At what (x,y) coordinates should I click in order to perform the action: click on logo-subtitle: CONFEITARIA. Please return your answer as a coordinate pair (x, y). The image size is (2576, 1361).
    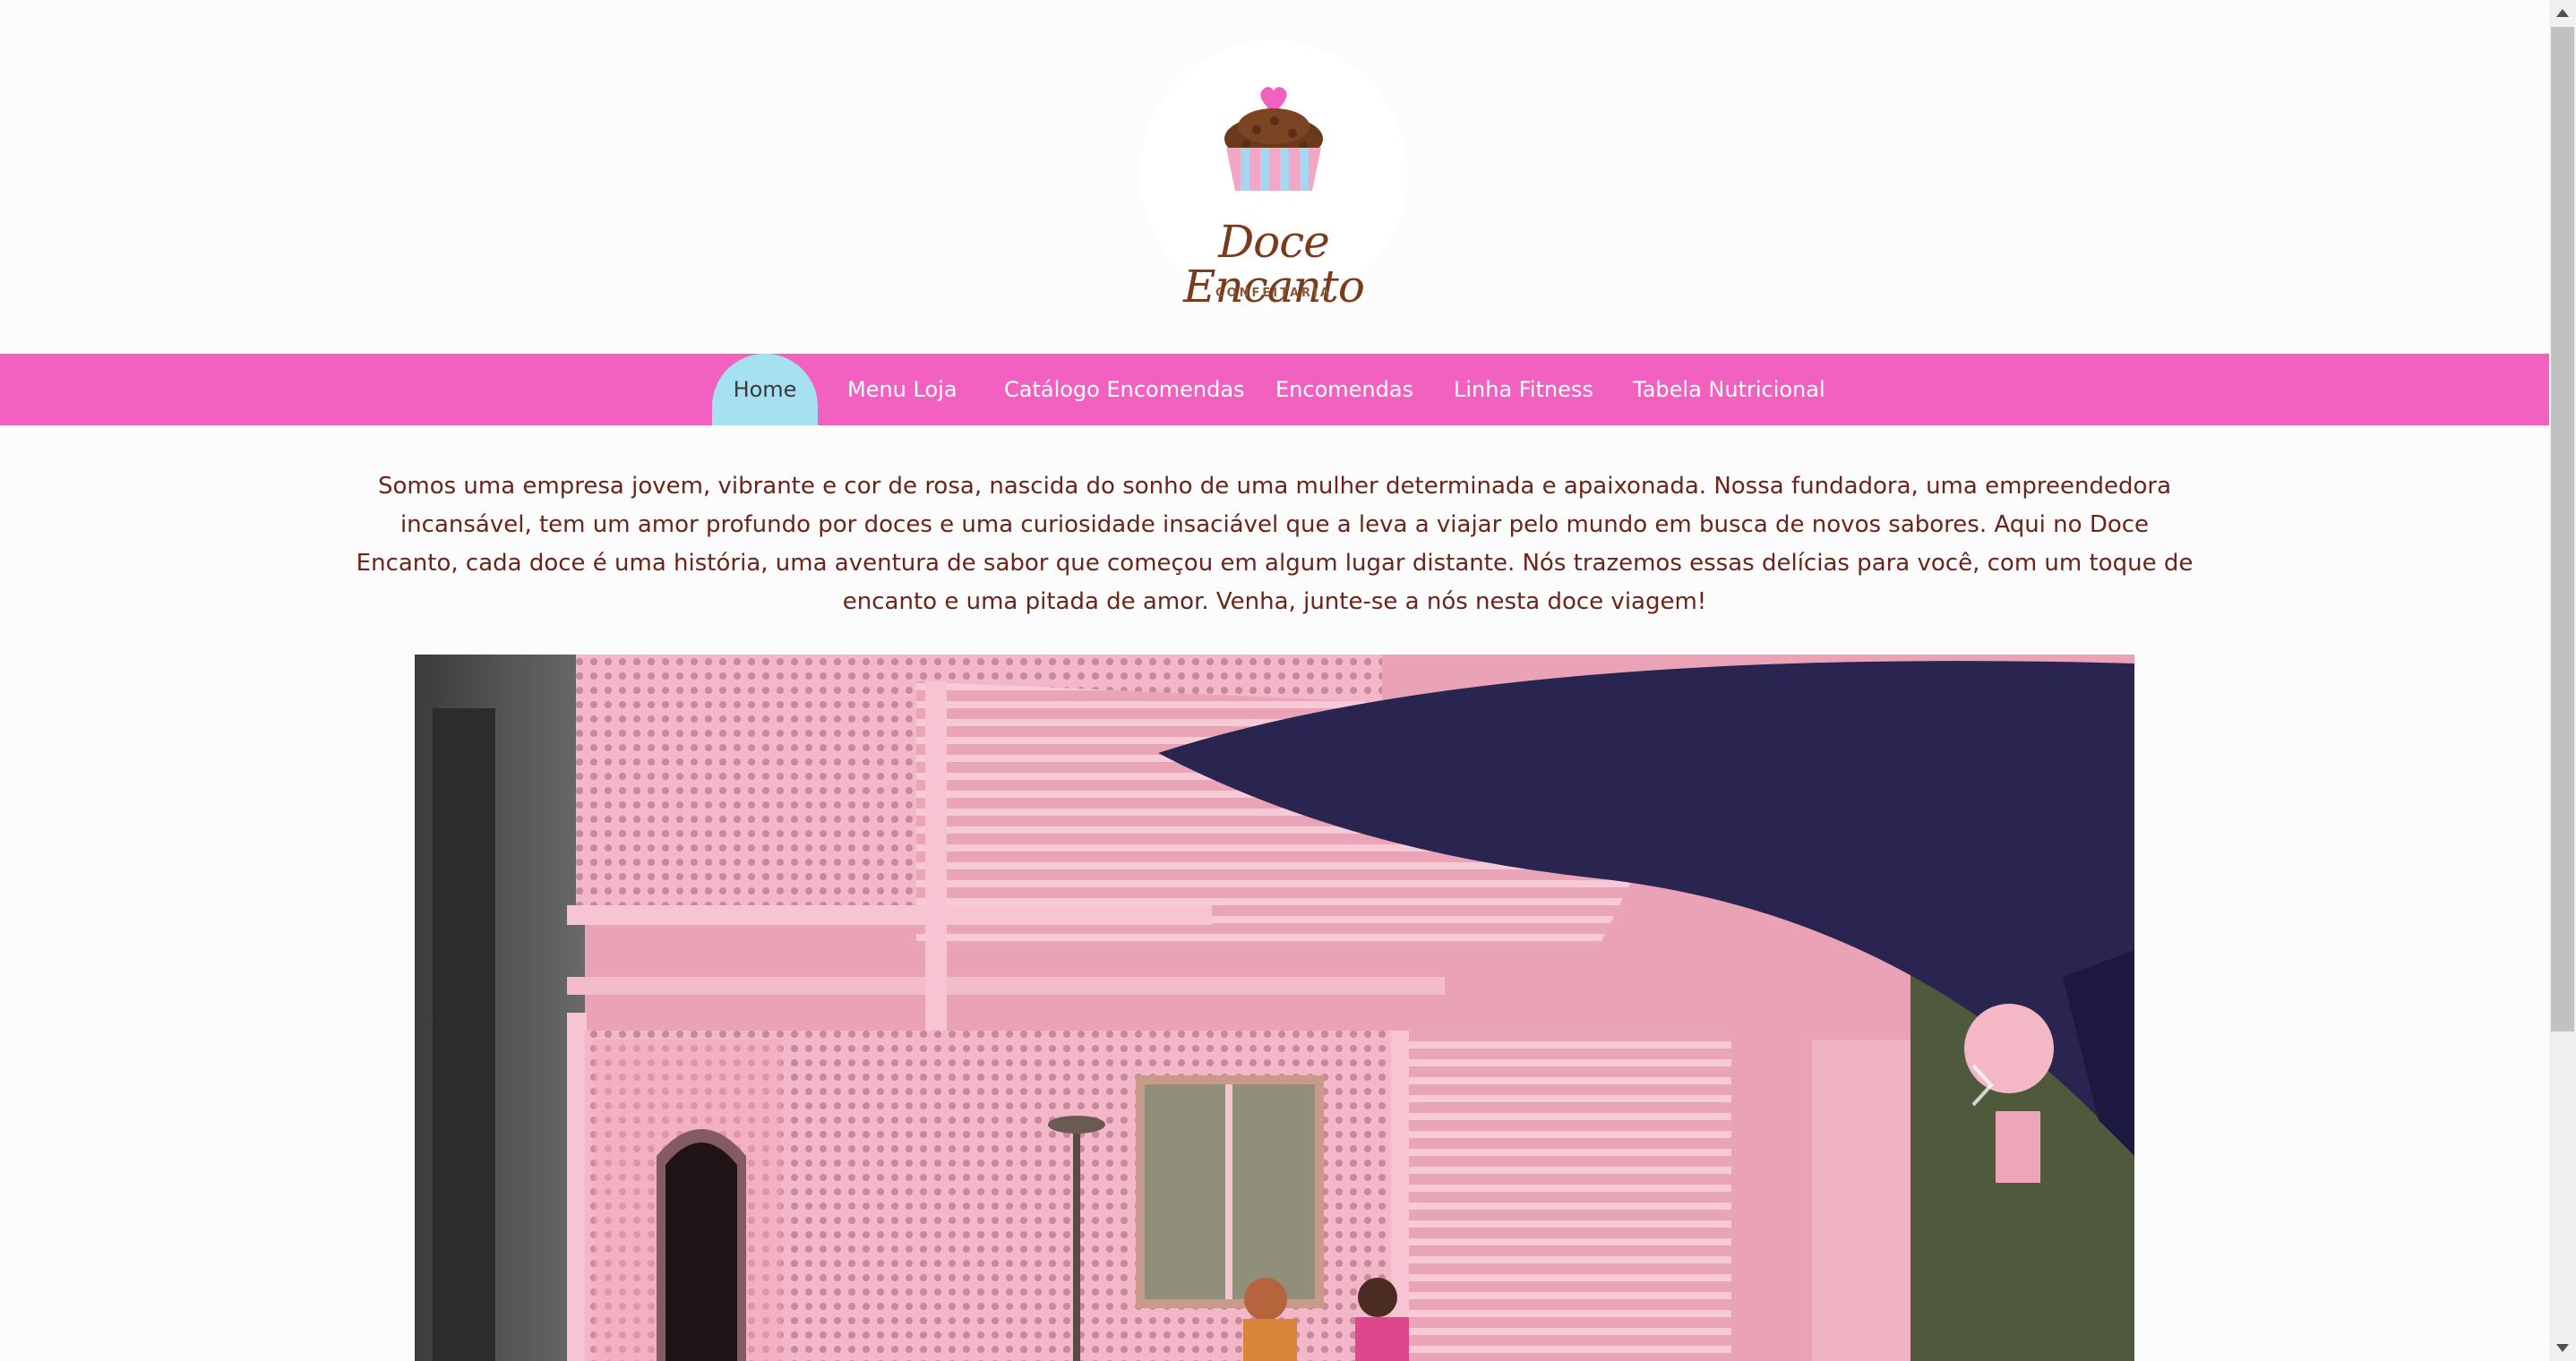
    Looking at the image, I should click on (1273, 294).